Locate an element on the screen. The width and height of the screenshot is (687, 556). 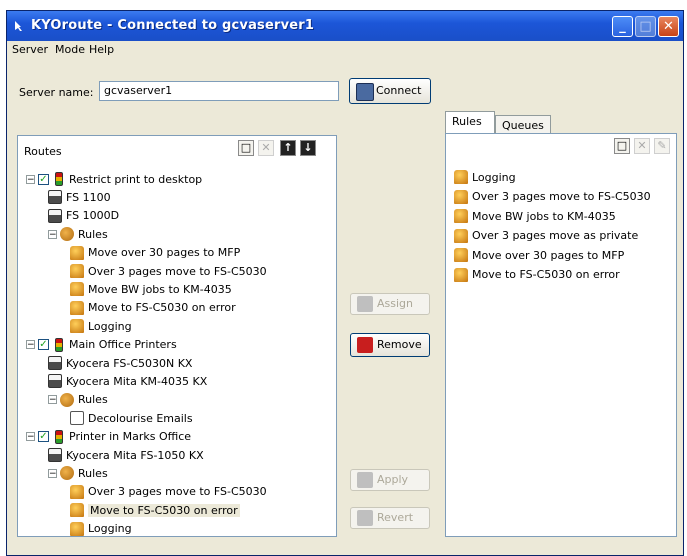
rule-list-item: Move over 30 pages to MFP is located at coordinates (539, 257).